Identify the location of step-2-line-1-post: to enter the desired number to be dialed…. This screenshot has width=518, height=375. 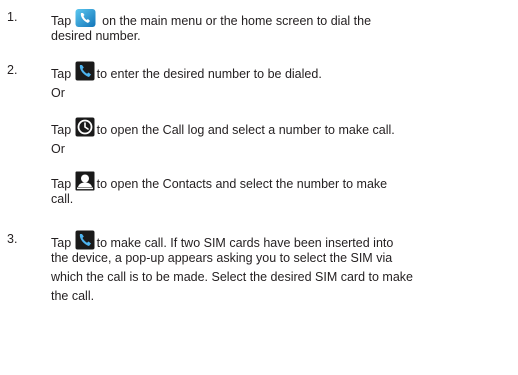
(209, 74).